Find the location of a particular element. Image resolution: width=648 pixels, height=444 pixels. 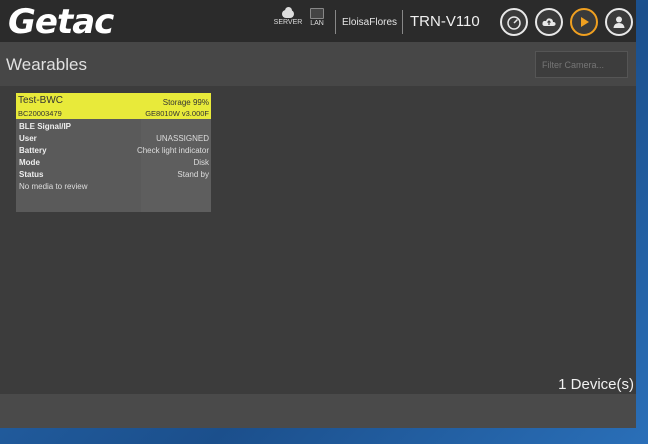

ble-label: BLE Signal/IP is located at coordinates (45, 126).